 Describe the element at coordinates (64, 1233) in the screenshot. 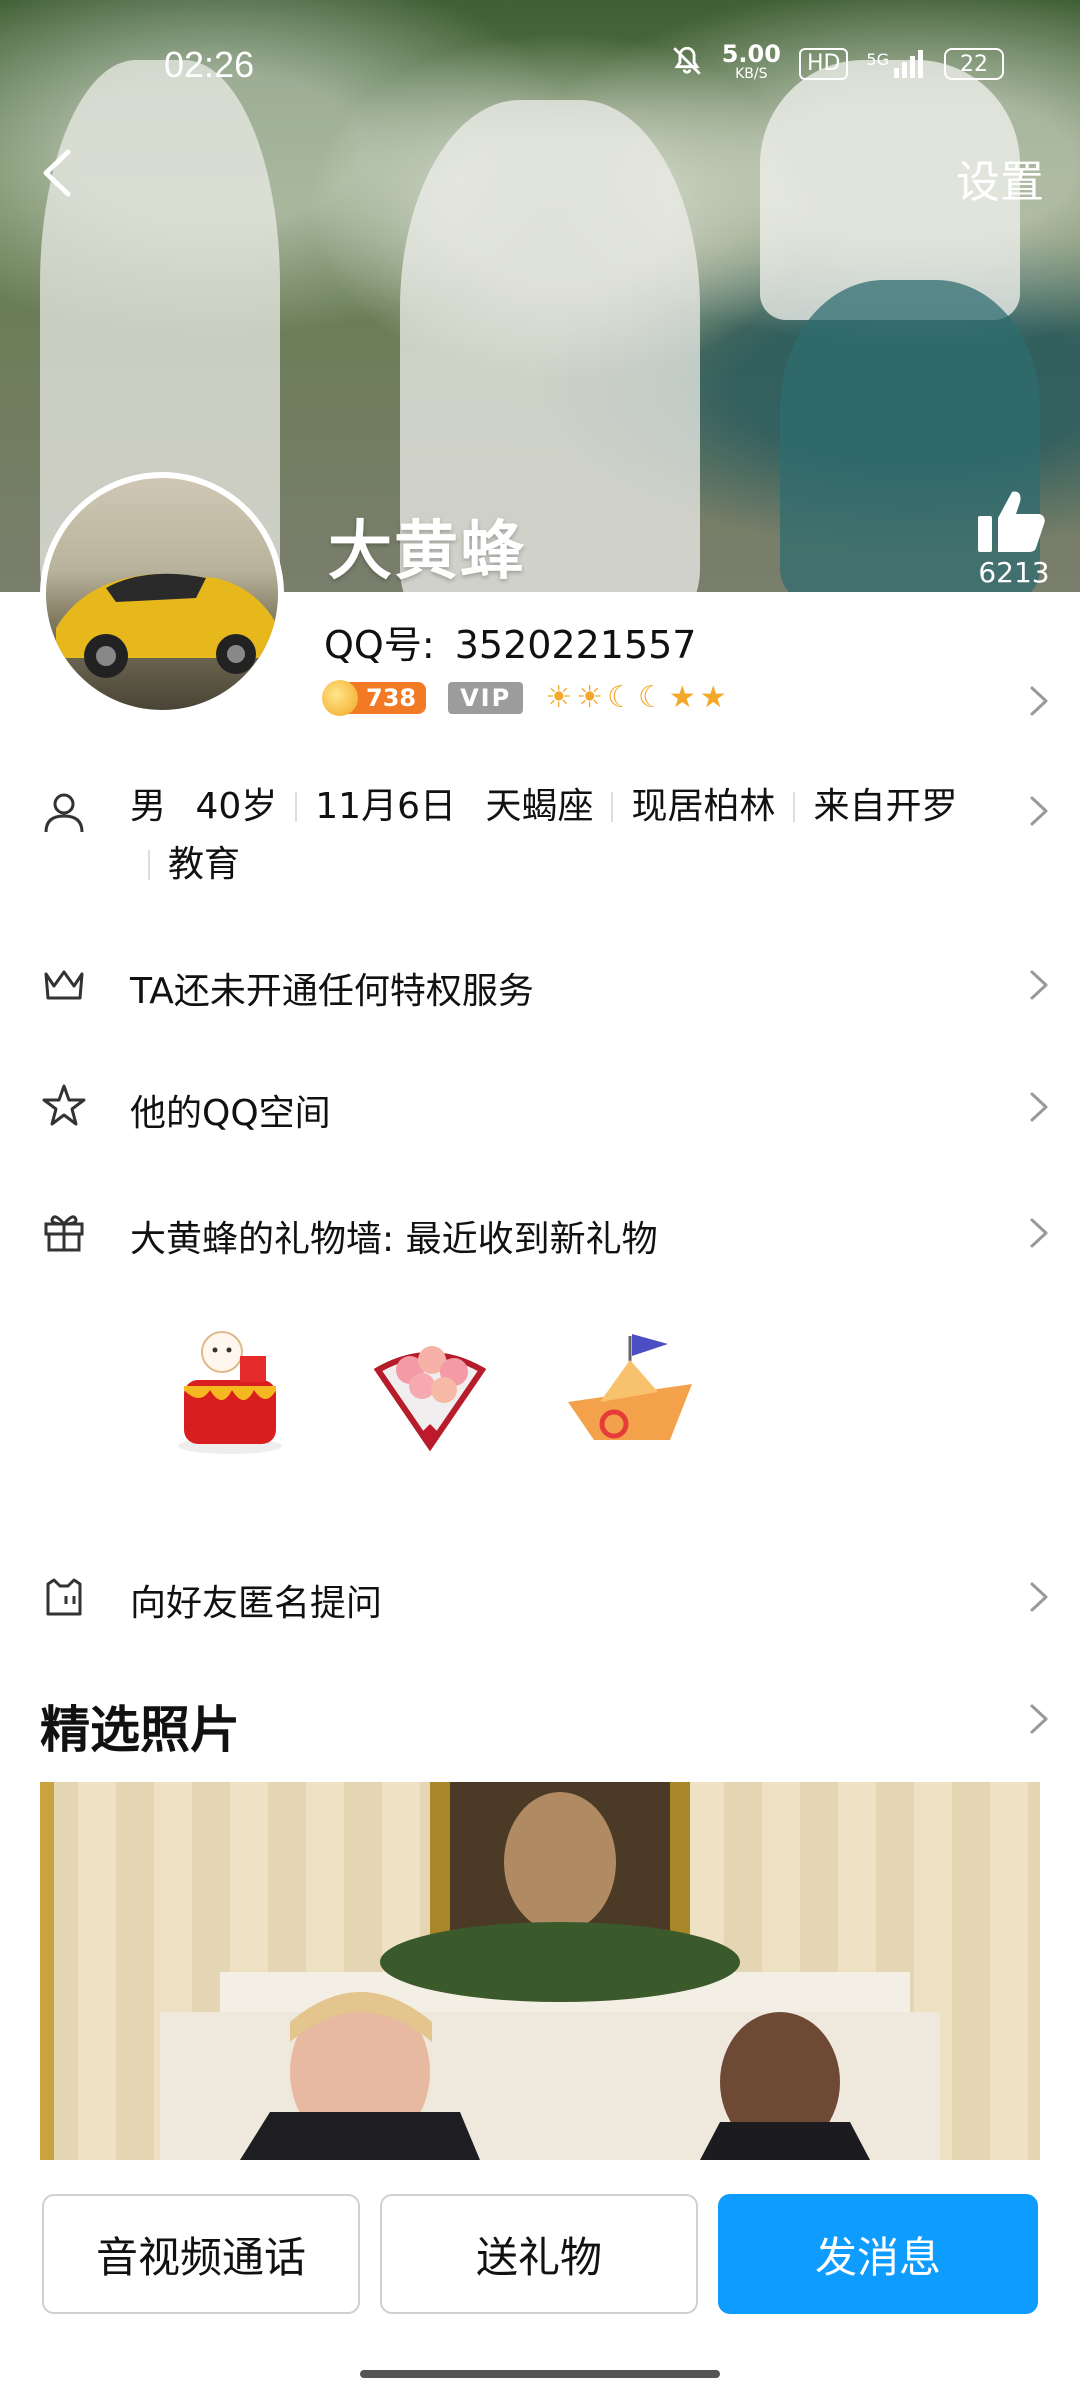

I see `gift-icon` at that location.